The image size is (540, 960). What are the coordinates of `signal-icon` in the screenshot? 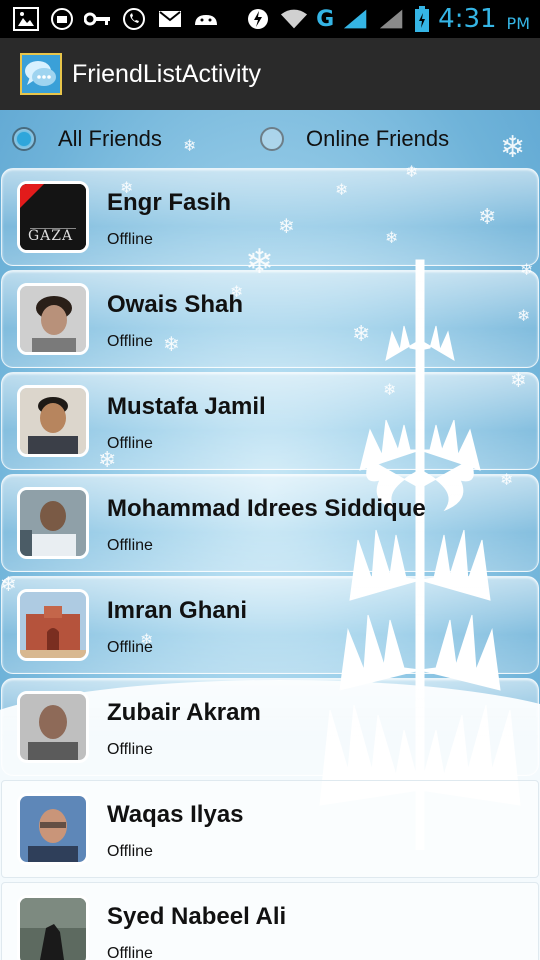 It's located at (356, 19).